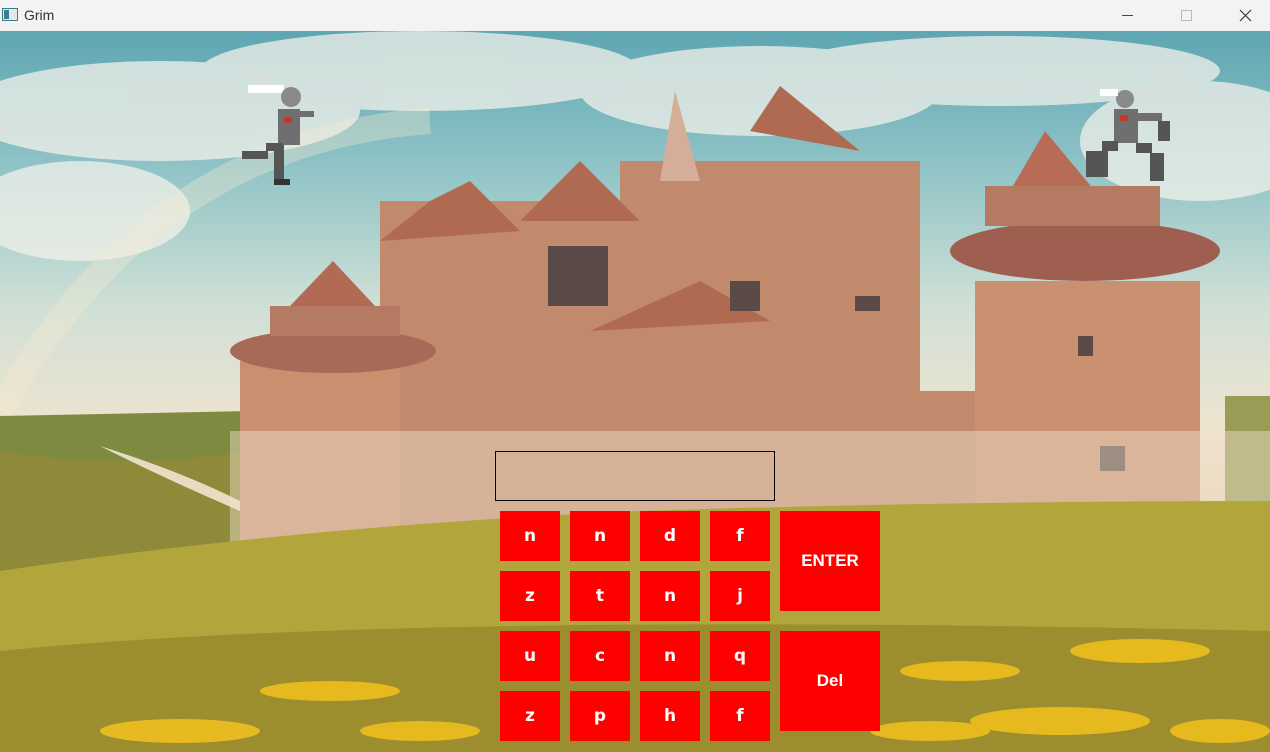 This screenshot has width=1270, height=752. Describe the element at coordinates (740, 536) in the screenshot. I see `key-r1c4: f` at that location.